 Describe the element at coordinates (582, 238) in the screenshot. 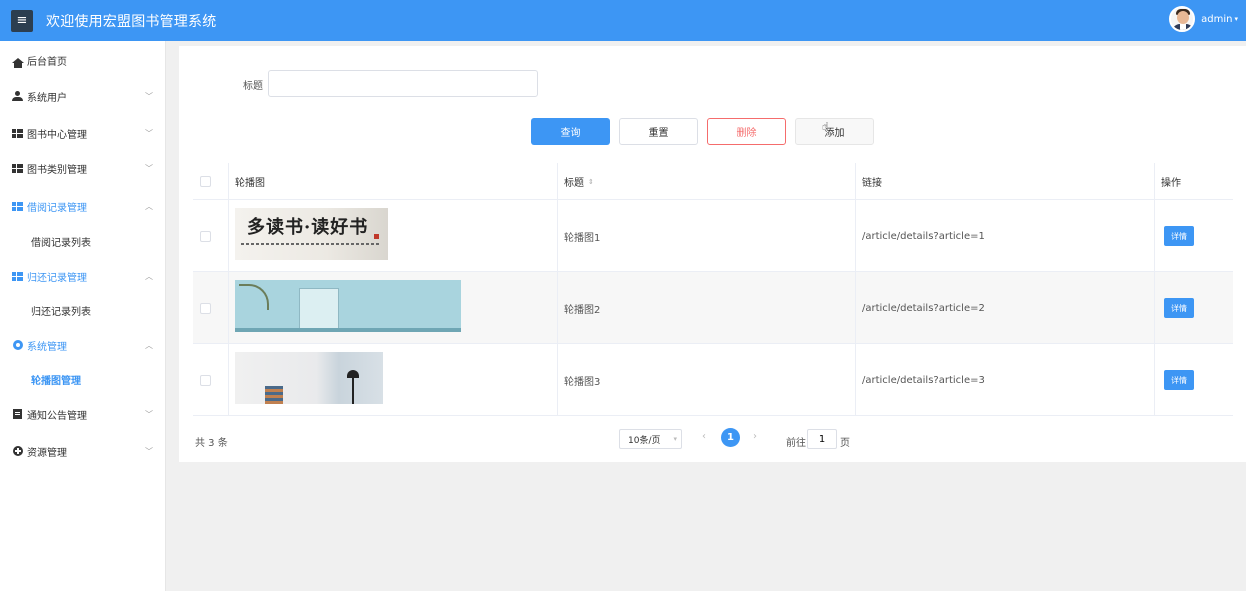

I see `row-title: 轮播图1` at that location.